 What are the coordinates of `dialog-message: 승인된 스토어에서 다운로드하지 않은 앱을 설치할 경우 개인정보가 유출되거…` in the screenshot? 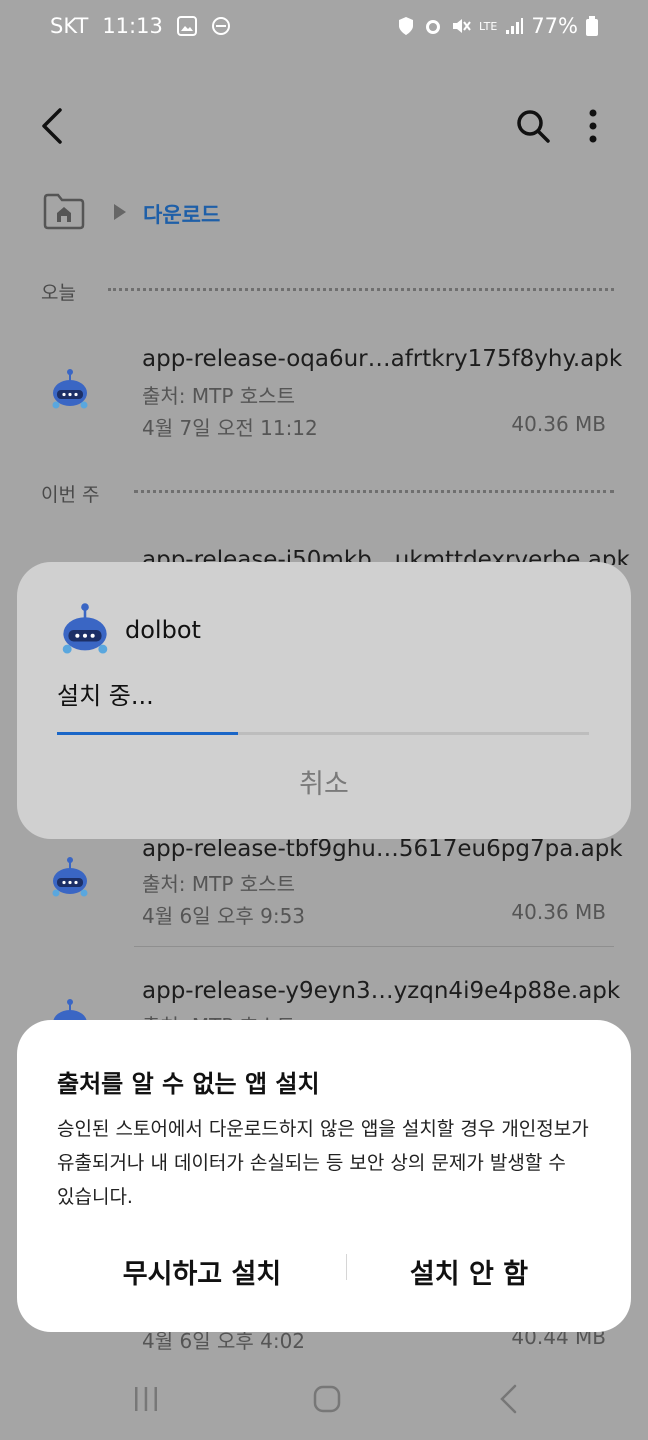 It's located at (323, 1163).